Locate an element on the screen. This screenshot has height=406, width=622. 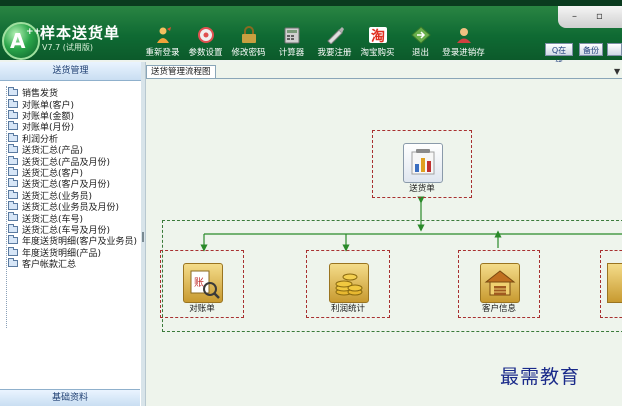
register-icon is located at coordinates (335, 35).